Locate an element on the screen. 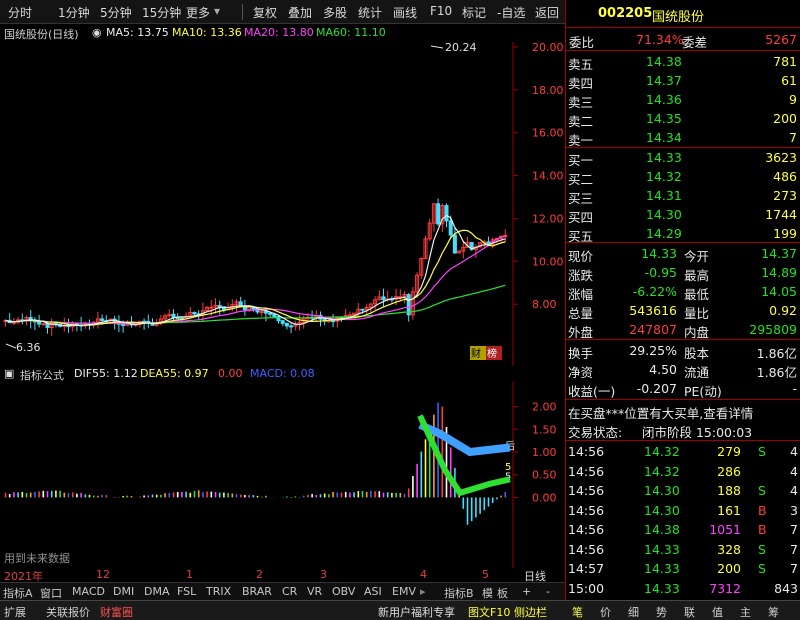 Image resolution: width=800 pixels, height=620 pixels. stat-row: 换手 29.25% 股本 1.86亿 is located at coordinates (683, 351).